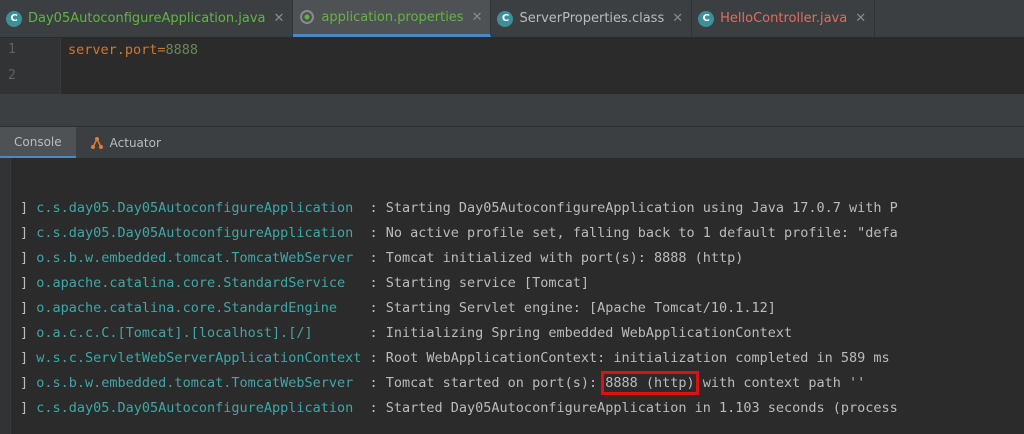  Describe the element at coordinates (512, 110) in the screenshot. I see `panel-divider` at that location.